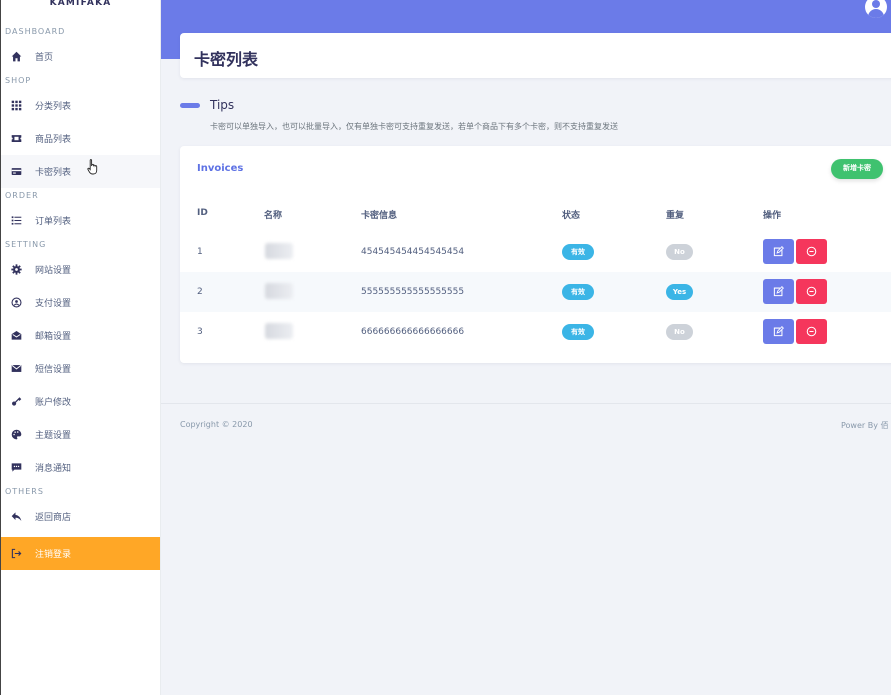  What do you see at coordinates (16, 468) in the screenshot?
I see `message-icon` at bounding box center [16, 468].